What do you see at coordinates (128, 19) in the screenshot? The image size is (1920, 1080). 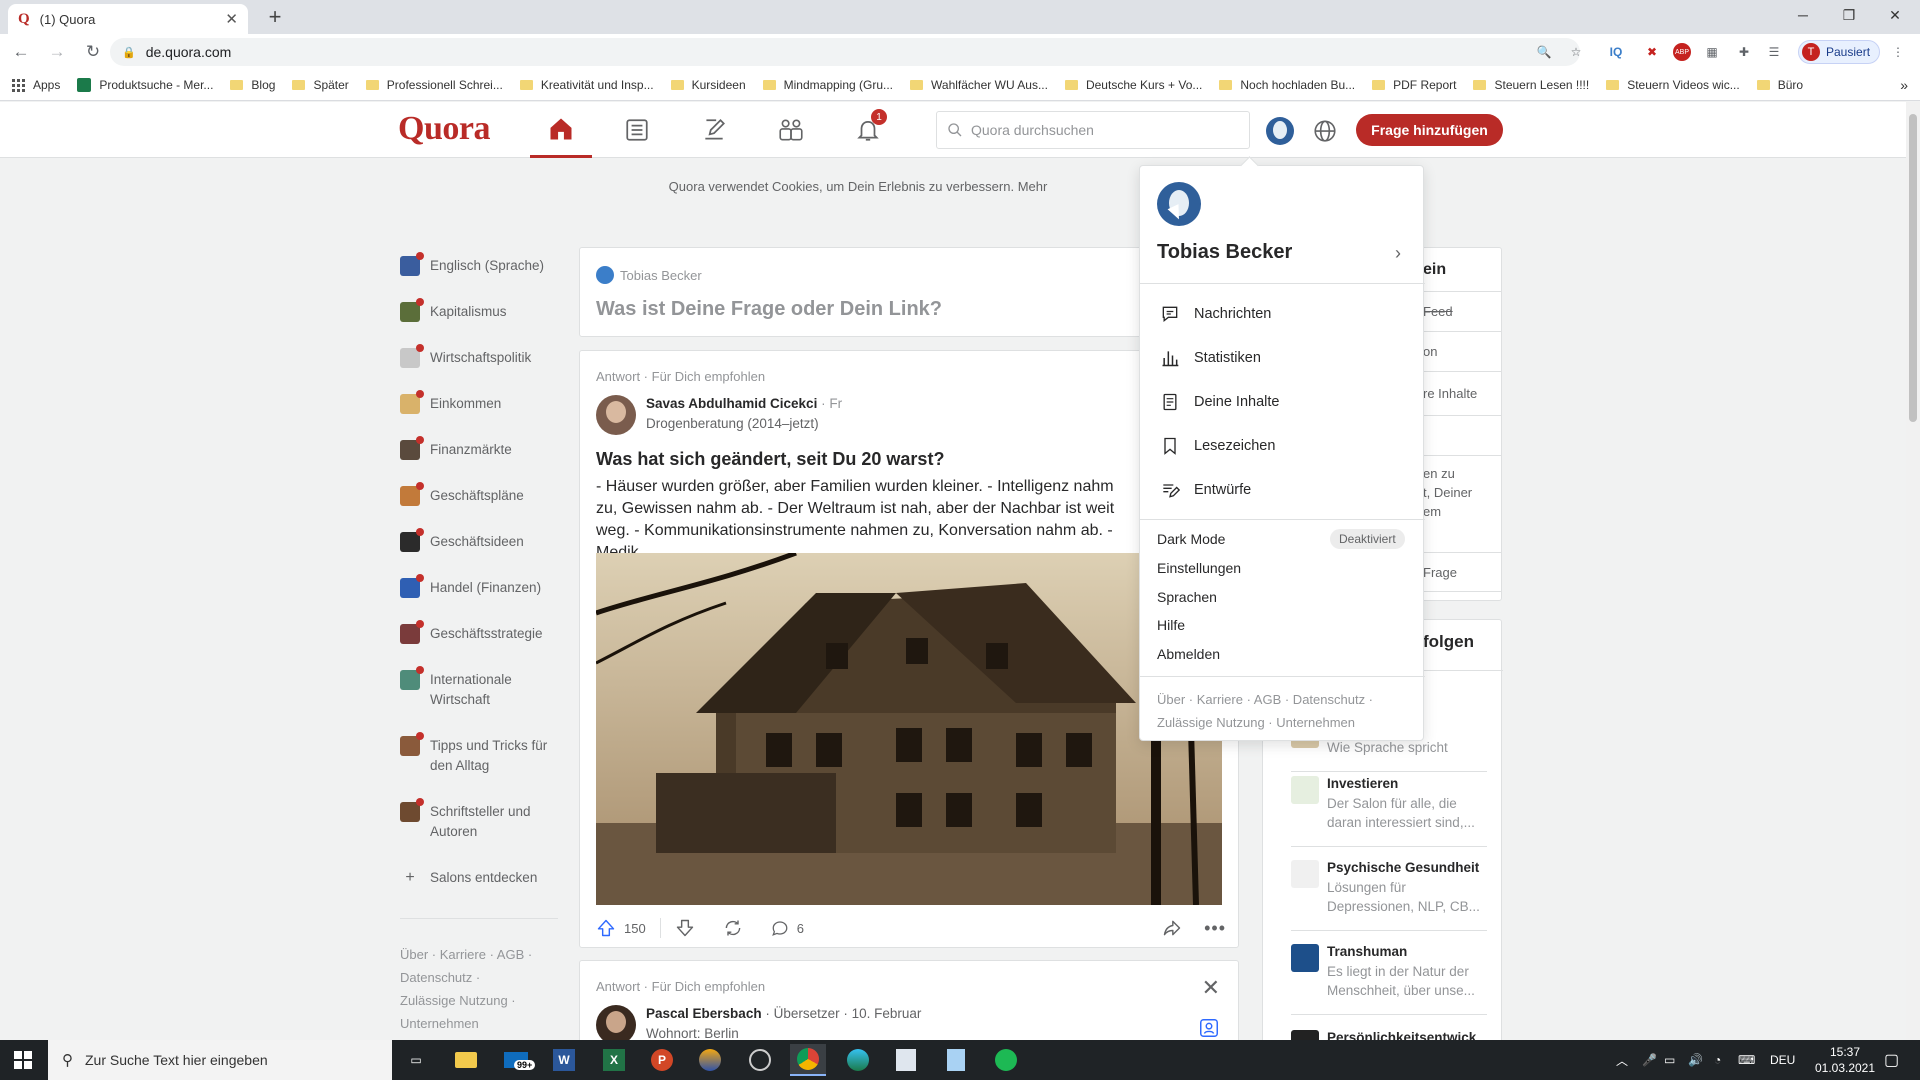 I see `browser-tab: Q (1) Quora ✕` at bounding box center [128, 19].